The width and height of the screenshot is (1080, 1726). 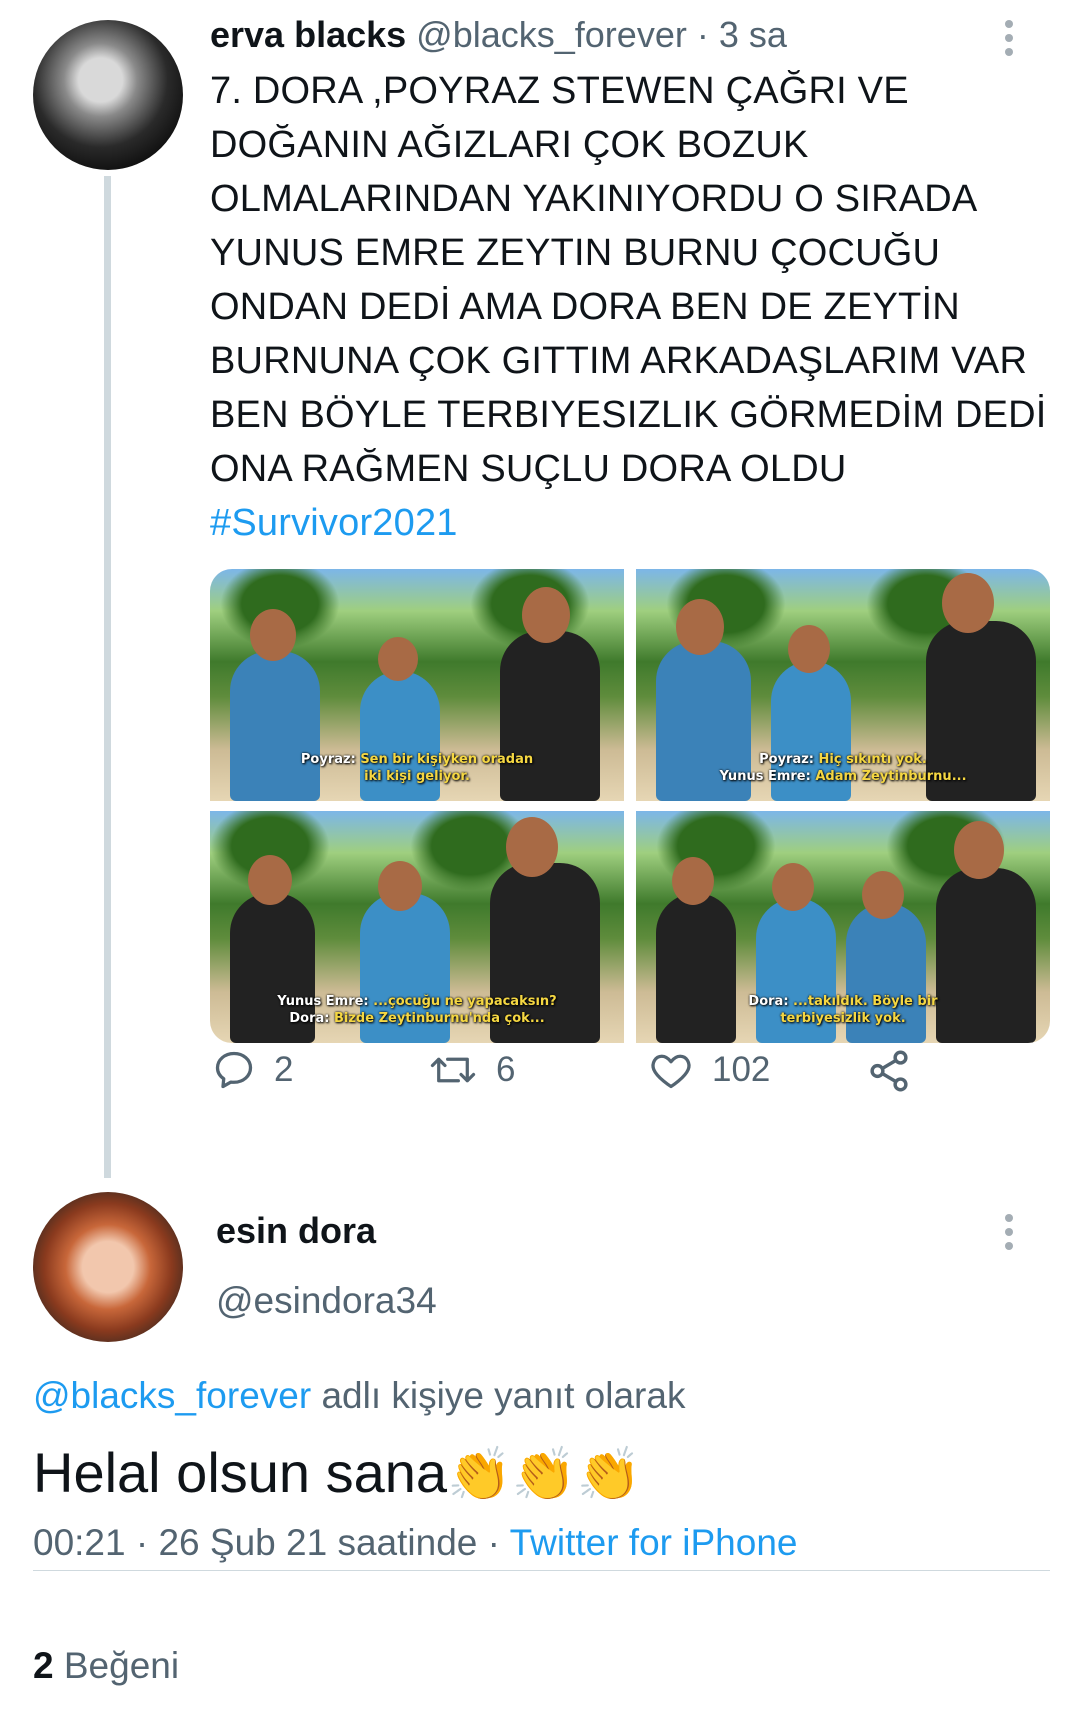 I want to click on reply-icon, so click(x=234, y=1070).